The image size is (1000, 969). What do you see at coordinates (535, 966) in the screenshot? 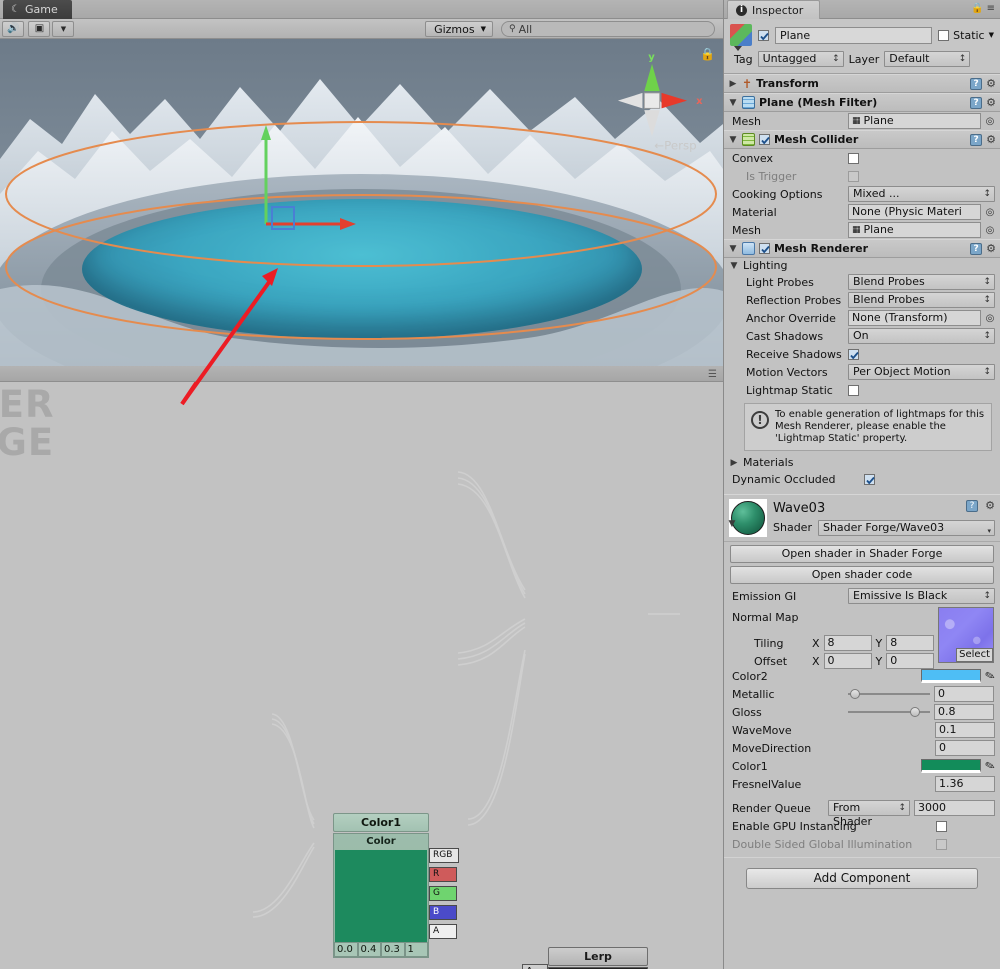
I see `port-lerp-a: A` at bounding box center [535, 966].